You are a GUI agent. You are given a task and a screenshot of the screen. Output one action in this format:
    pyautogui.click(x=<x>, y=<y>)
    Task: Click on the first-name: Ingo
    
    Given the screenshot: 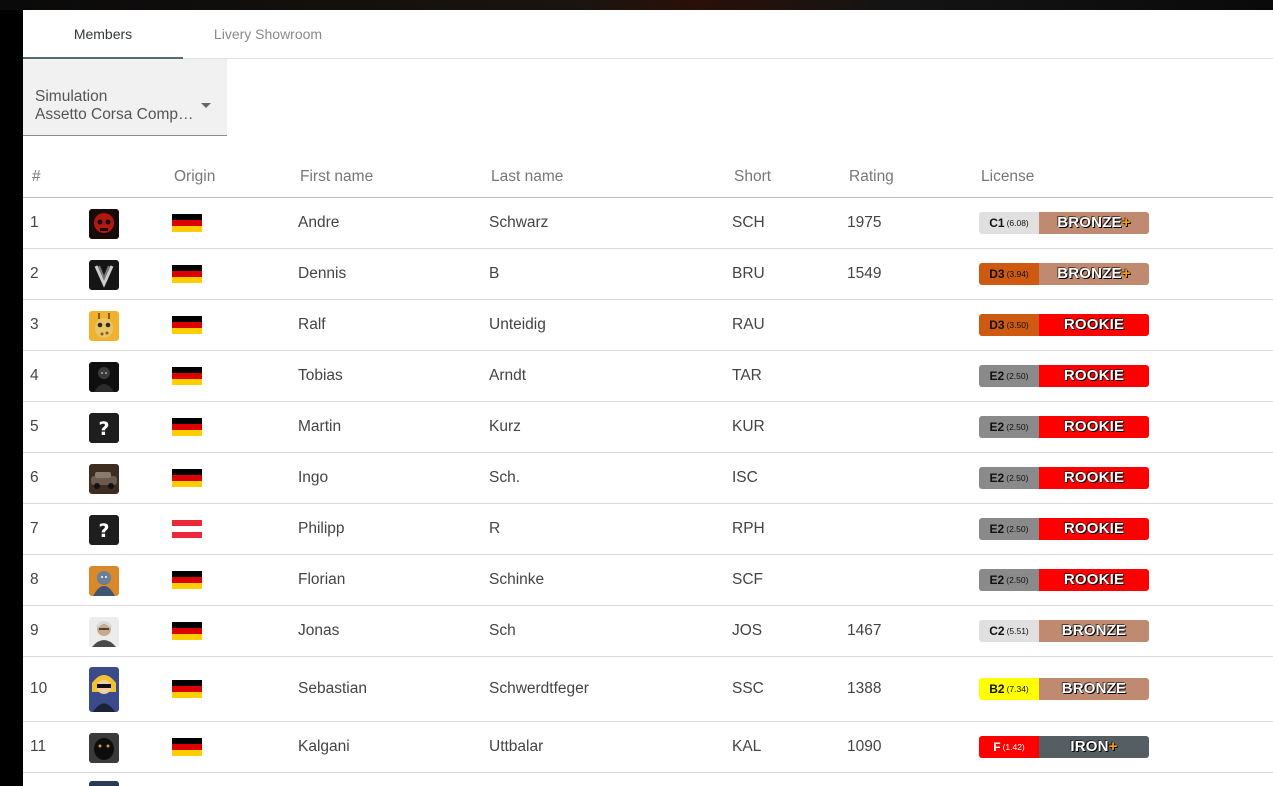 What is the action you would take?
    pyautogui.click(x=313, y=477)
    